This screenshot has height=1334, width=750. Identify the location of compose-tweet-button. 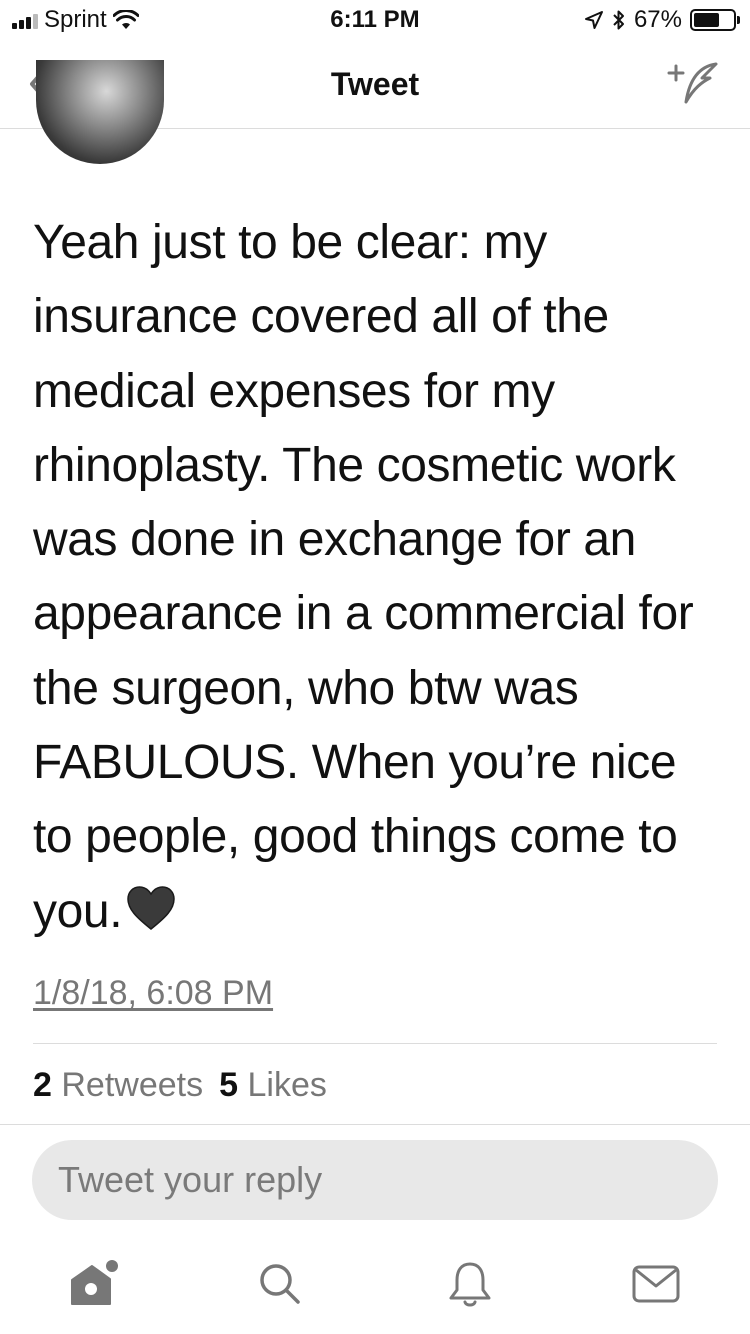
(694, 83).